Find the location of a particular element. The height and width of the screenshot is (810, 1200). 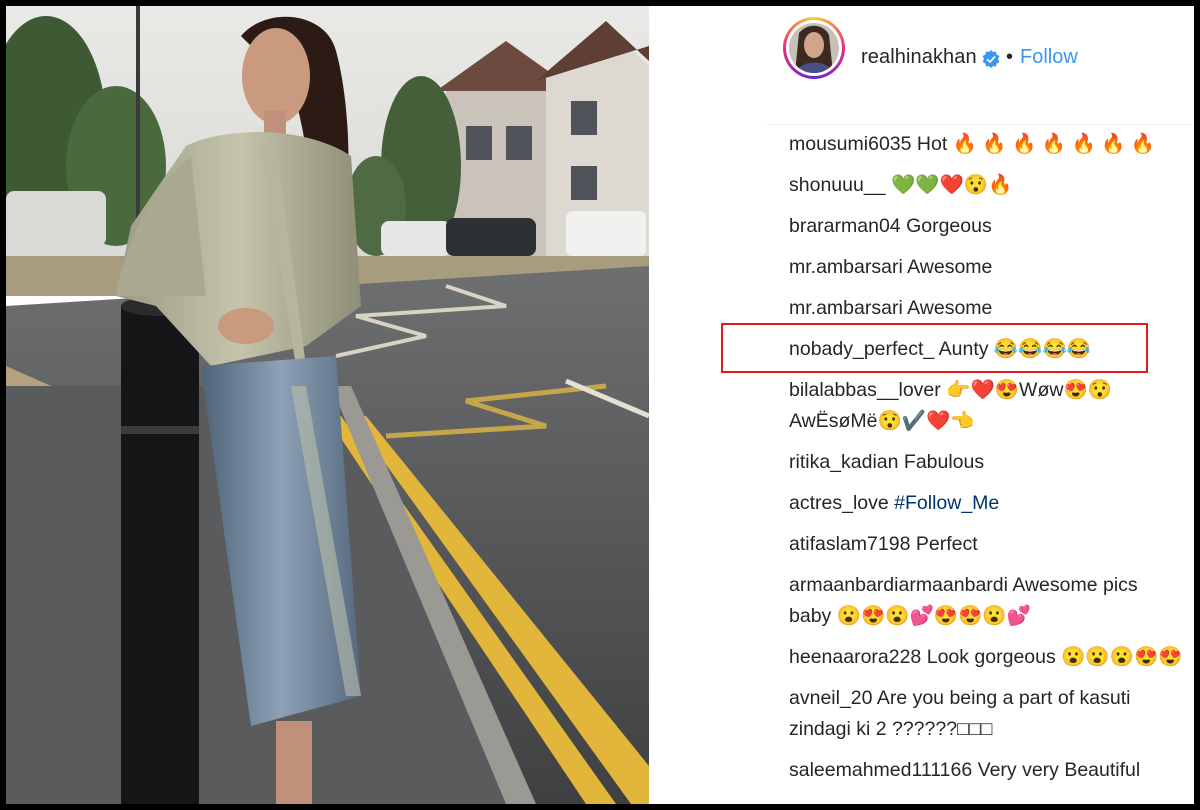

post-header: realhinakhan • Follow is located at coordinates (921, 65).